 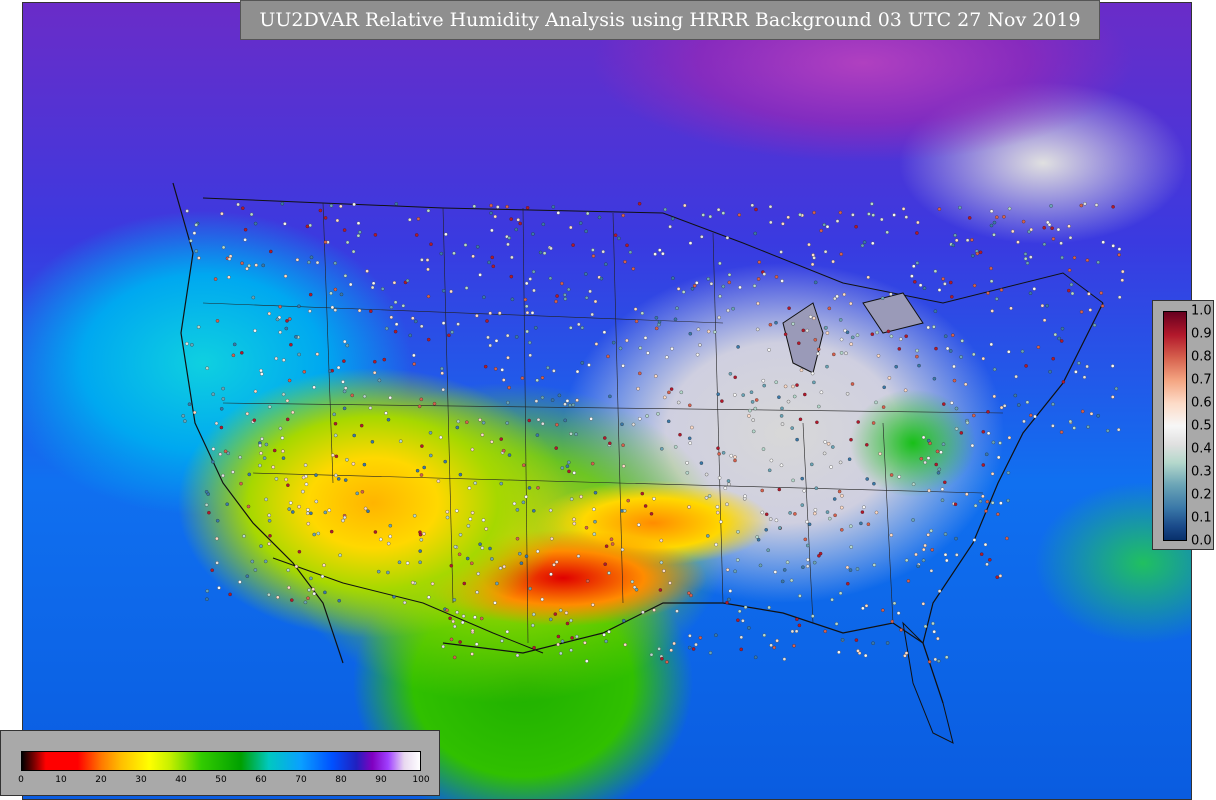 What do you see at coordinates (1201, 518) in the screenshot?
I see `colorbar-tick: 0.1` at bounding box center [1201, 518].